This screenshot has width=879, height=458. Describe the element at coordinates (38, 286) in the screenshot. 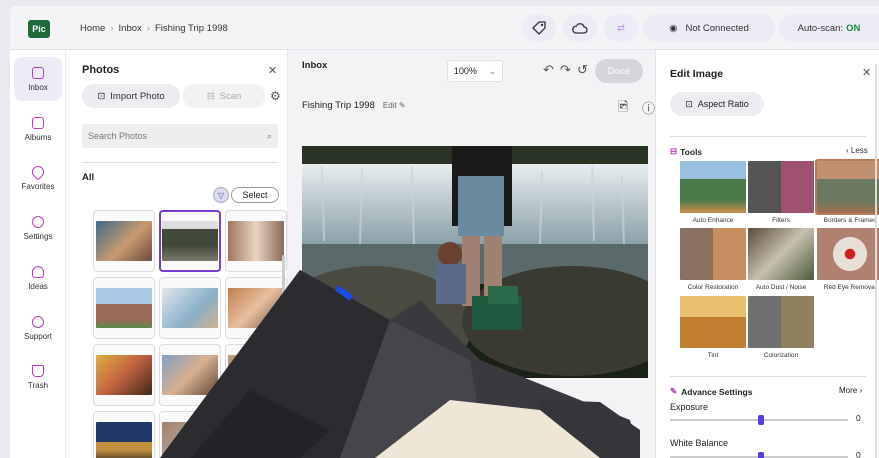

I see `sidebar-item-label: Ideas` at that location.